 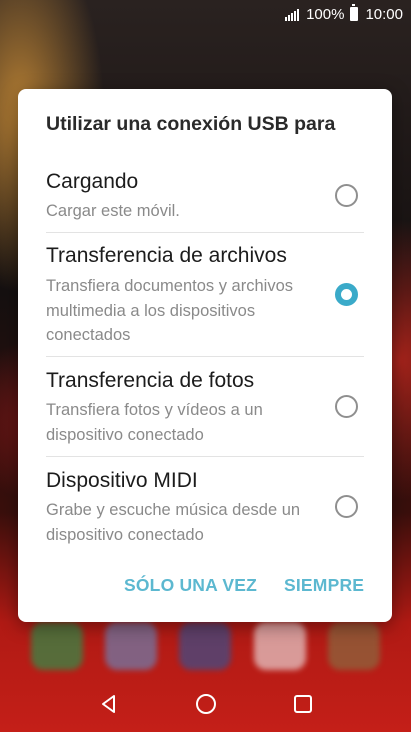 I want to click on option-title: Transferencia de archivos, so click(x=166, y=255).